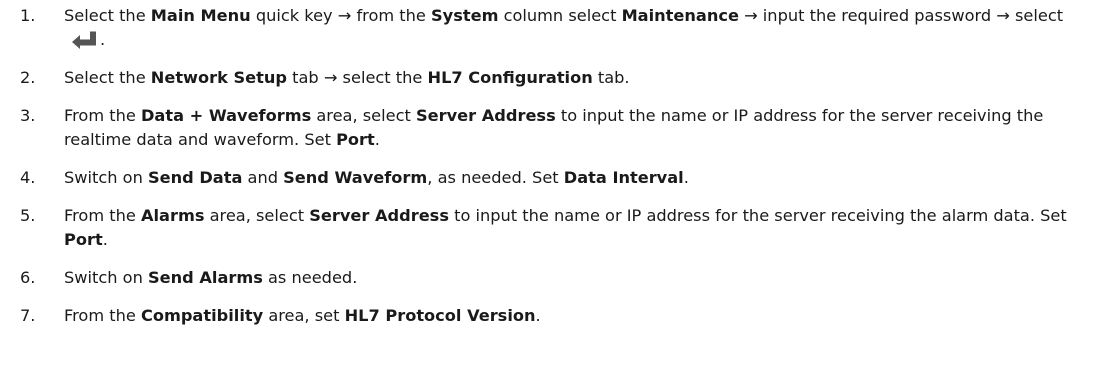  What do you see at coordinates (219, 77) in the screenshot?
I see `step-keyword: Network Setup` at bounding box center [219, 77].